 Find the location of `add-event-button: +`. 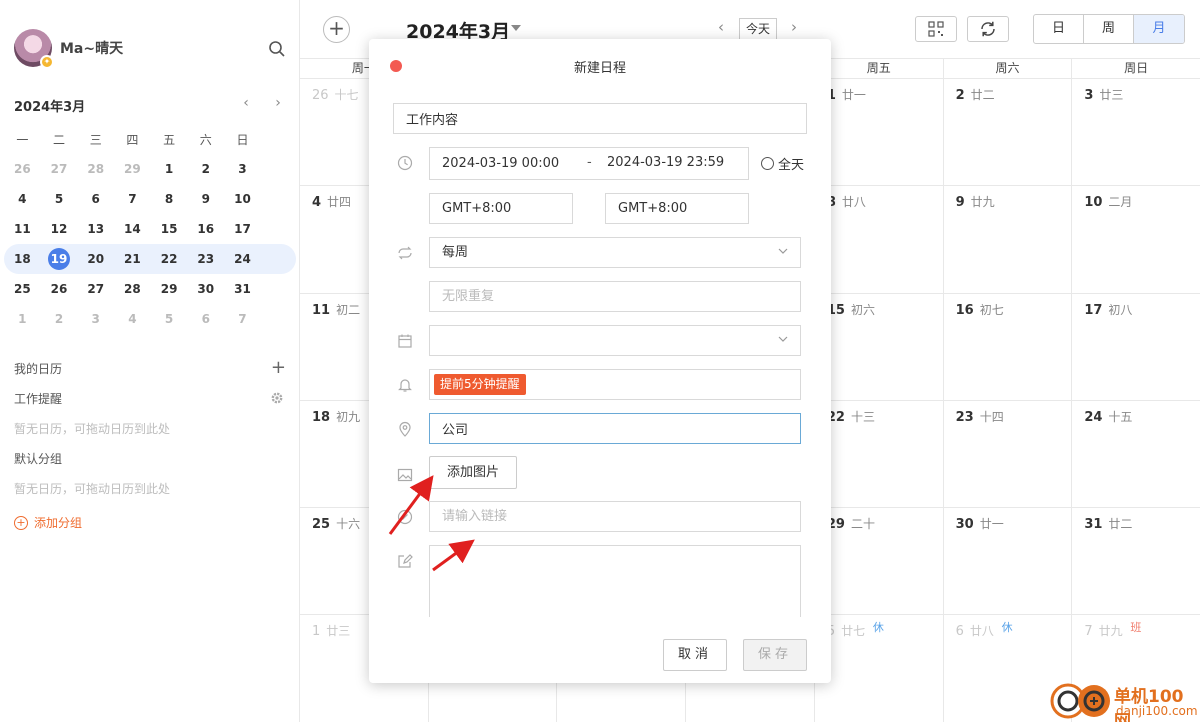

add-event-button: + is located at coordinates (336, 29).